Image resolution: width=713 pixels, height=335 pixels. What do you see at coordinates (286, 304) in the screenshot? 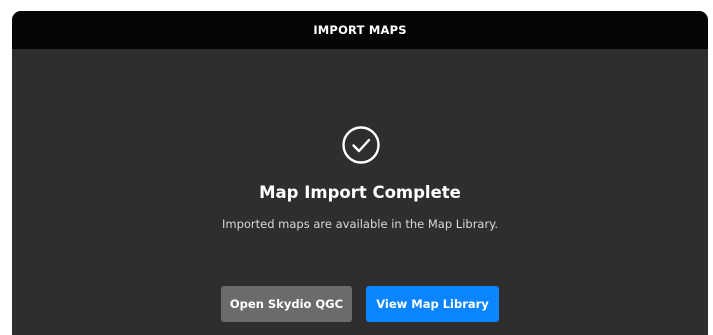
I see `open-skydio-qgc-button: Open Skydio QGC` at bounding box center [286, 304].